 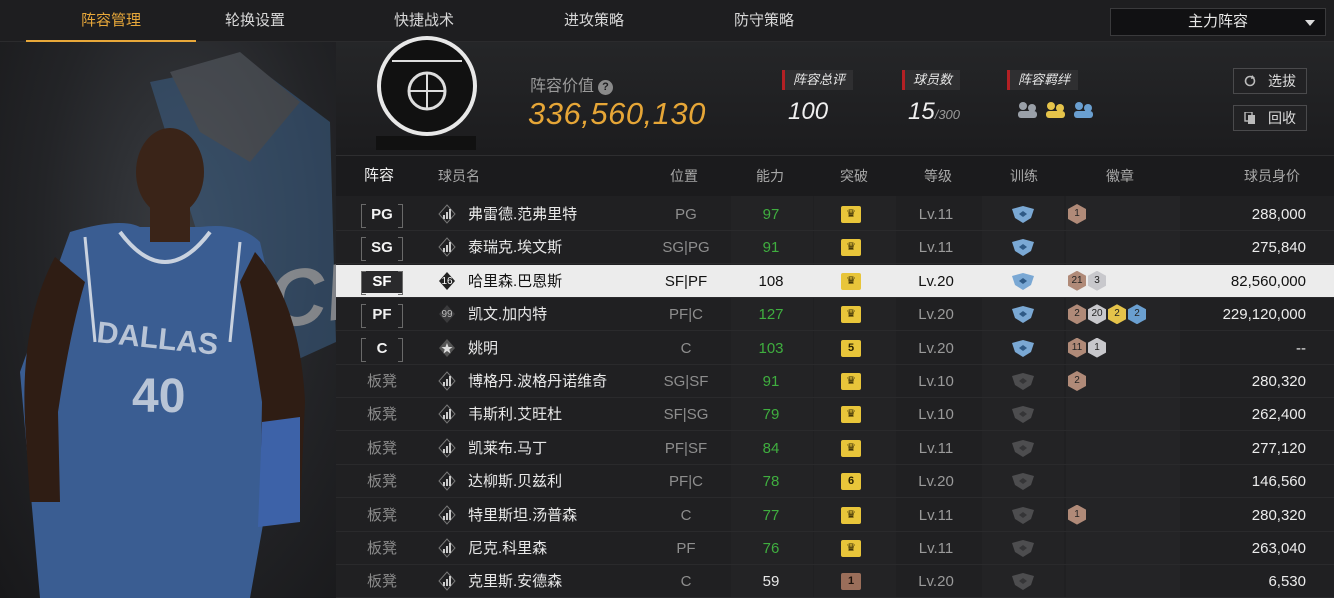 What do you see at coordinates (936, 515) in the screenshot?
I see `player-level: Lv.11` at bounding box center [936, 515].